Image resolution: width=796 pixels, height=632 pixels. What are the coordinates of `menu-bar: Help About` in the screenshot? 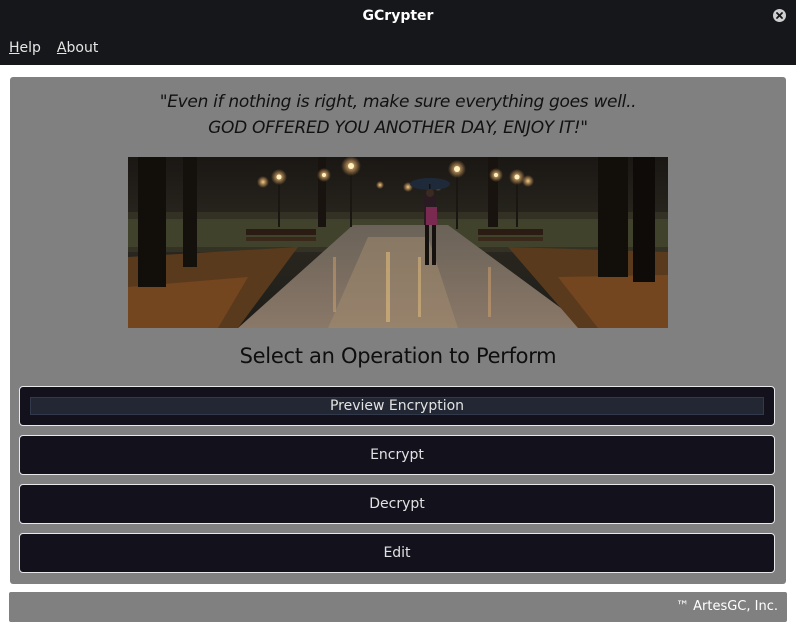 It's located at (398, 48).